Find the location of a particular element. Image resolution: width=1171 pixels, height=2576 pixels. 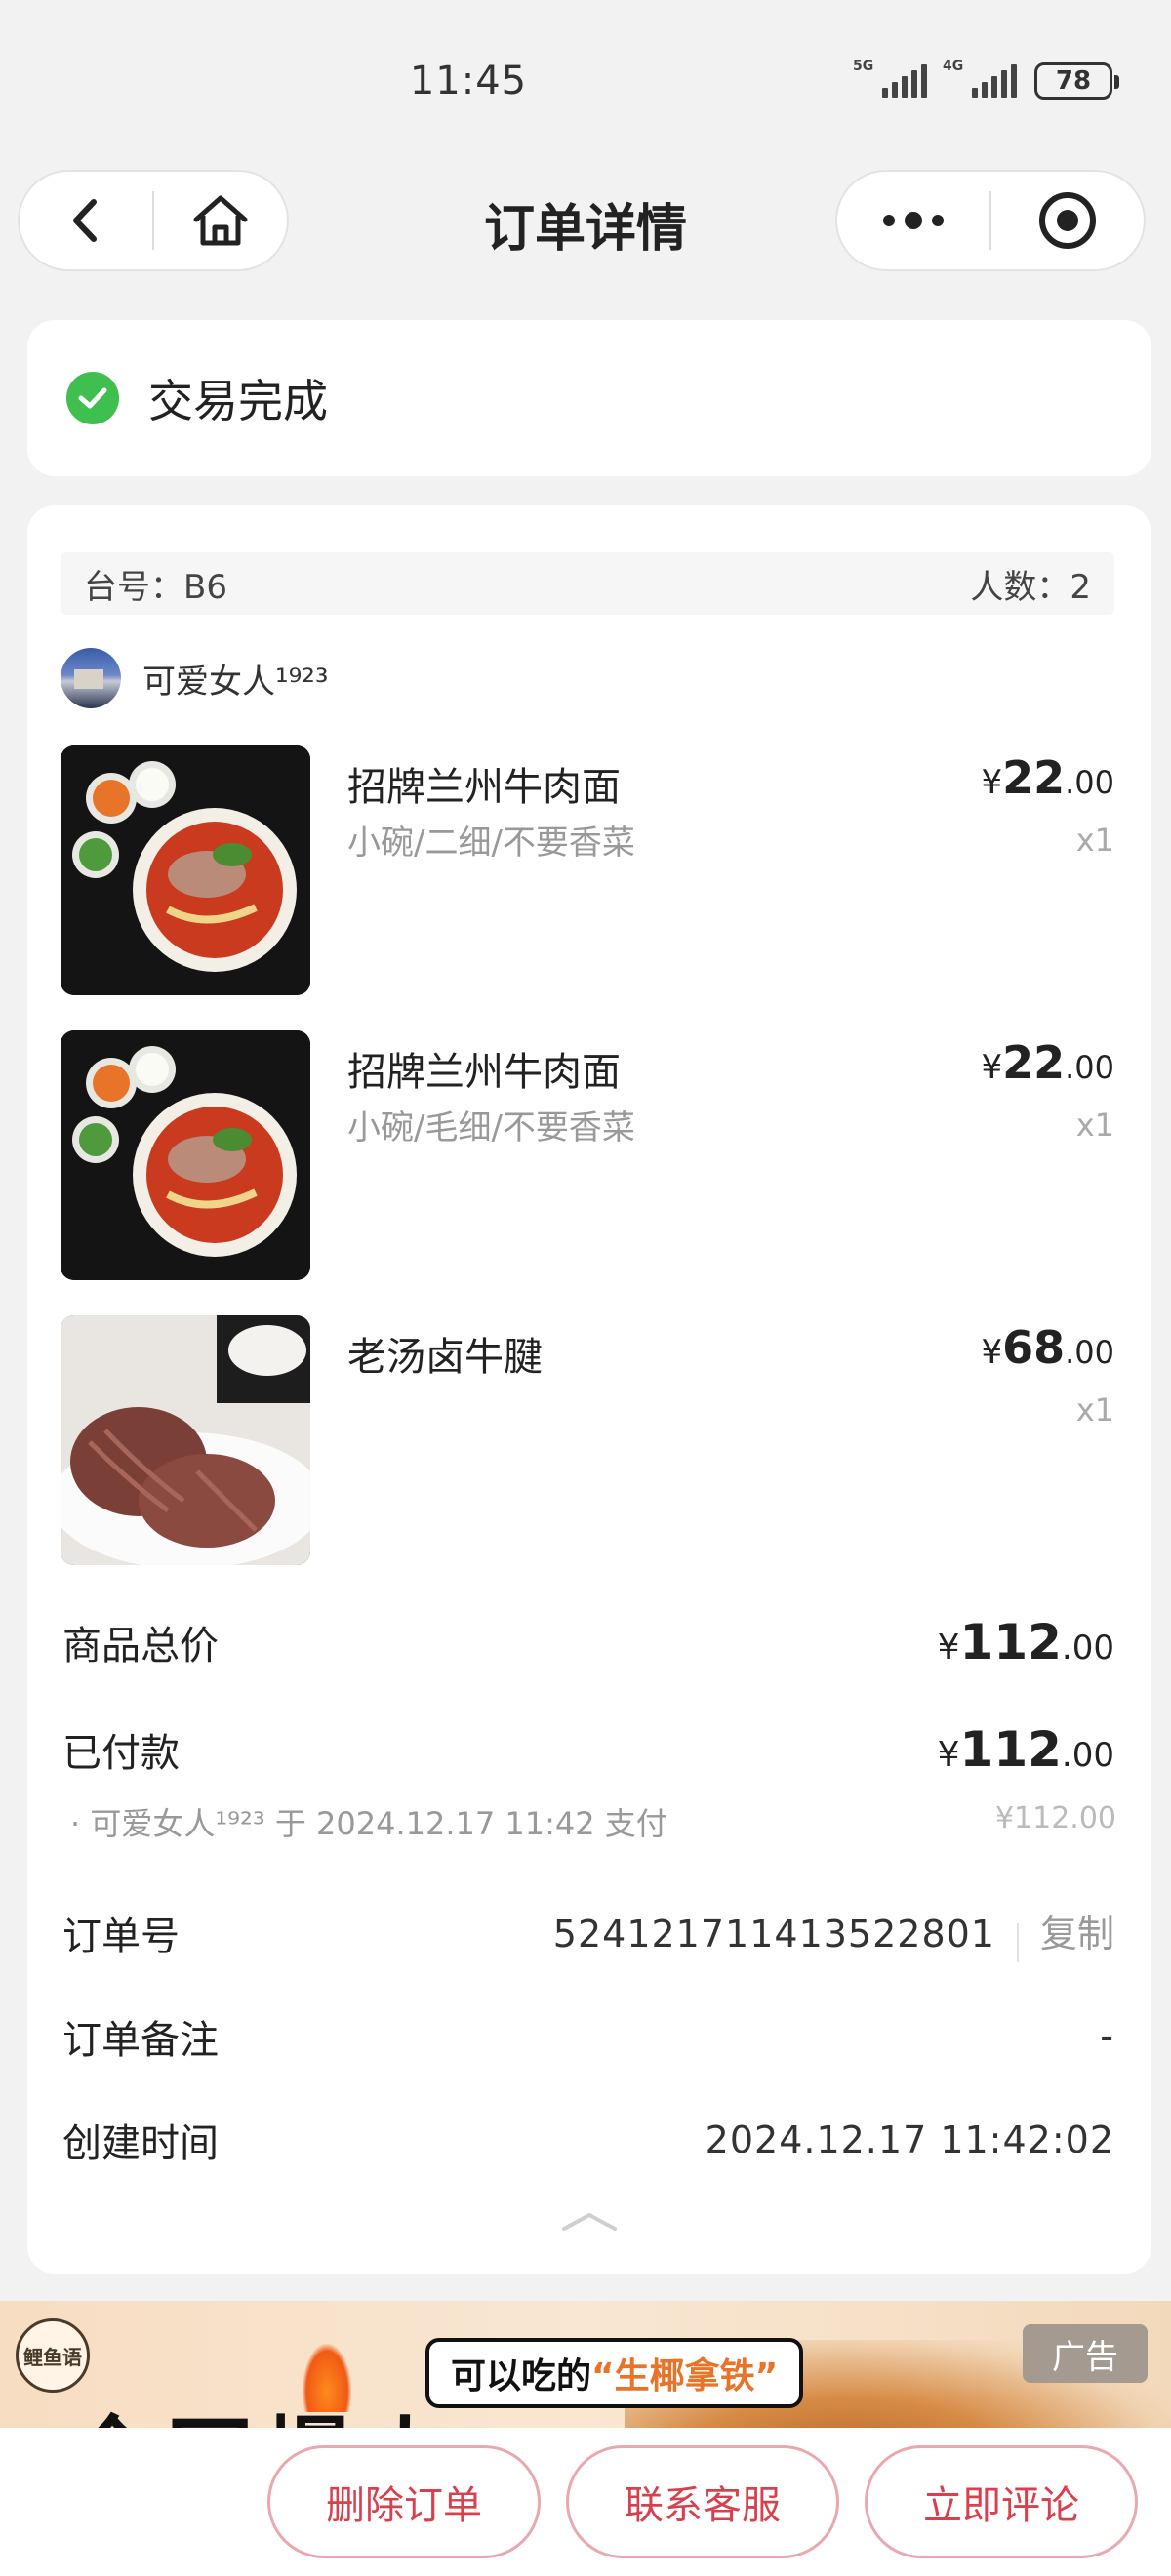

check-circle-icon is located at coordinates (92, 398).